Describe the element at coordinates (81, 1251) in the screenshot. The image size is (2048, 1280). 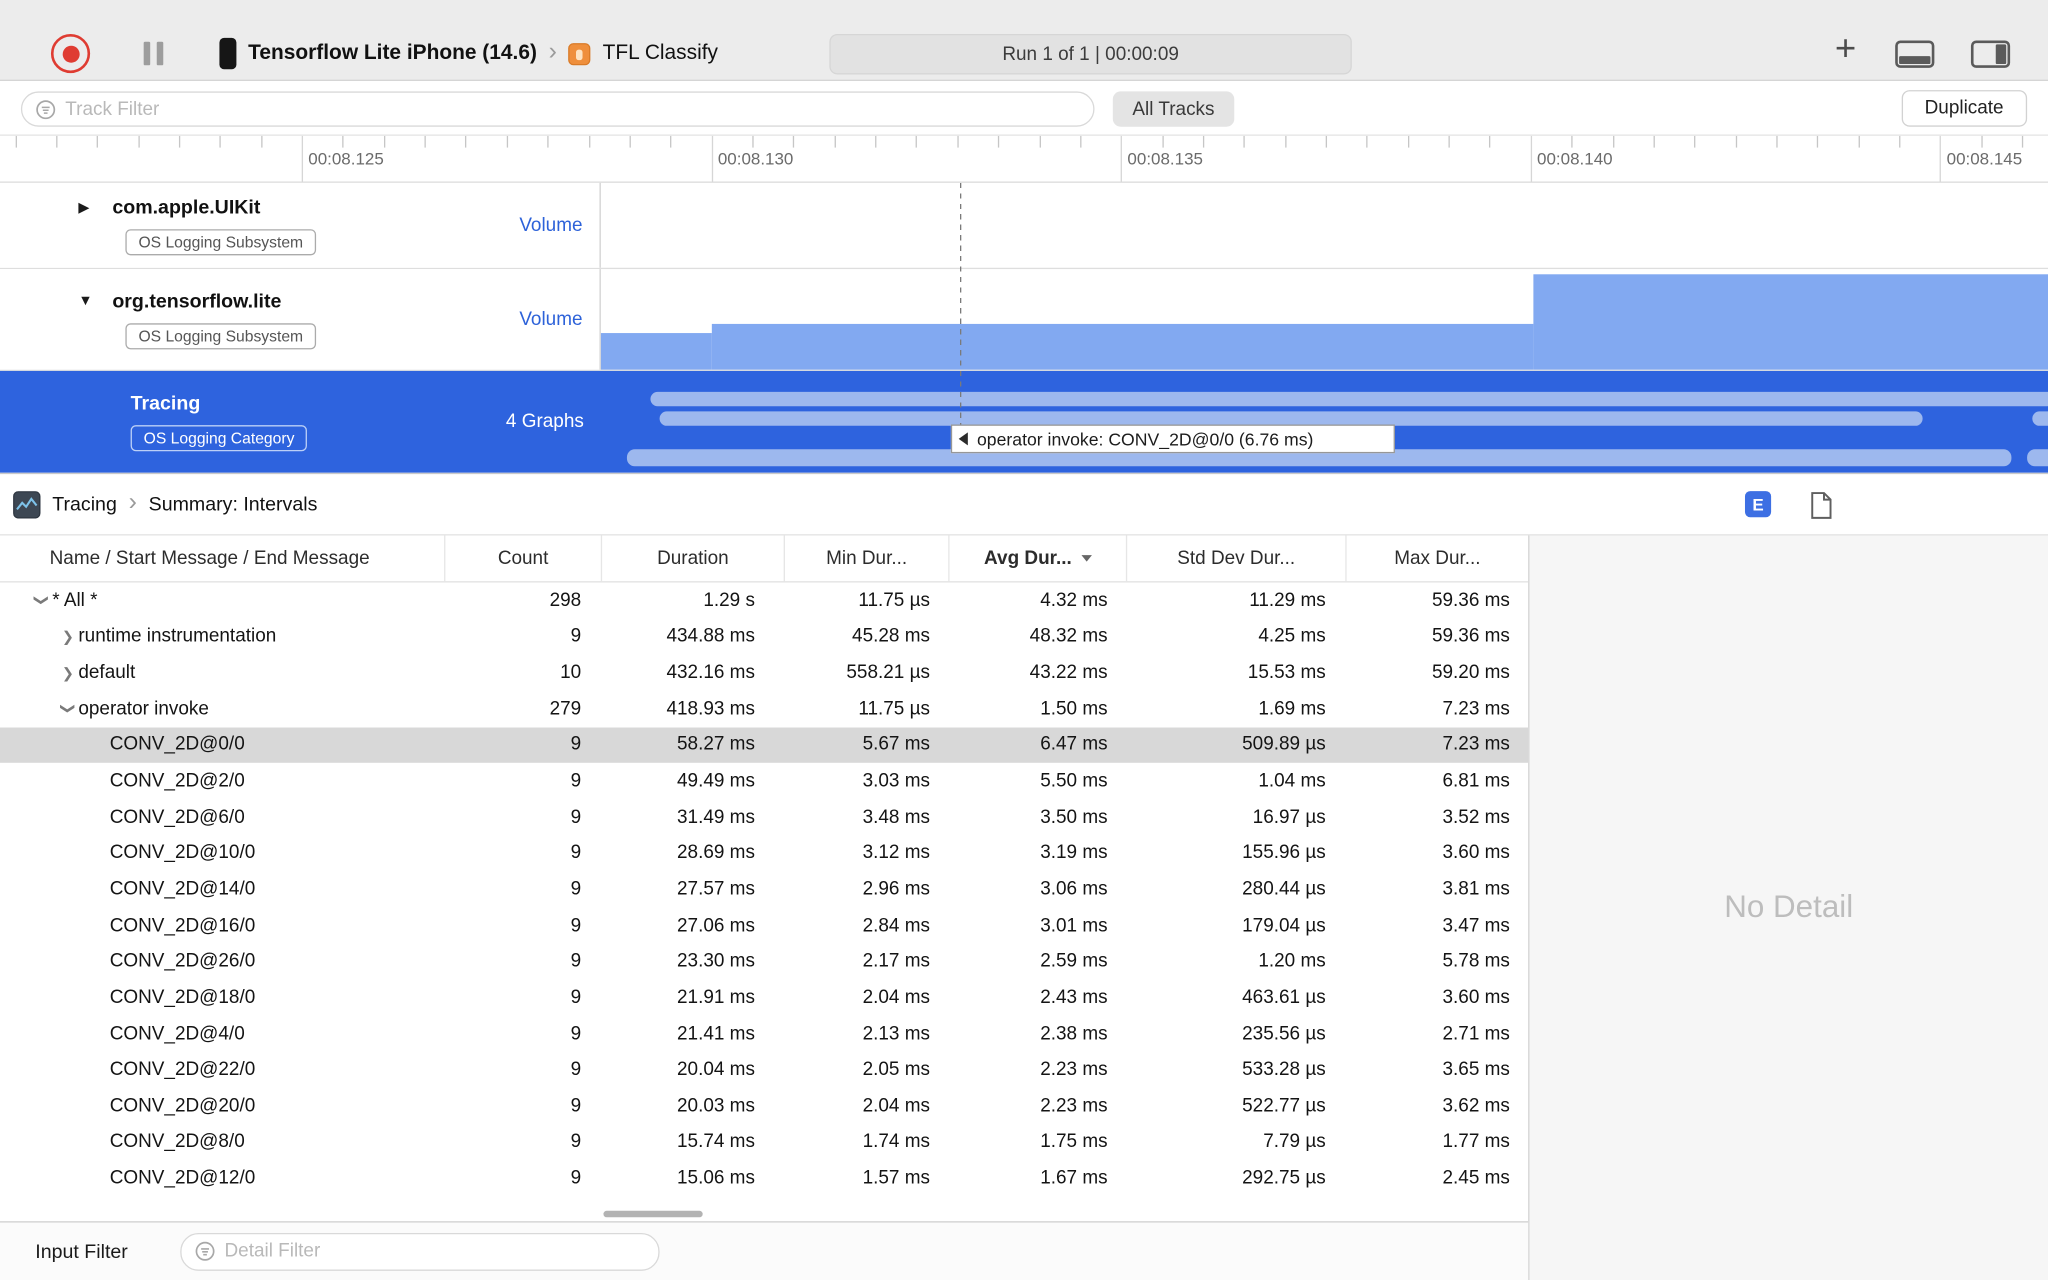
I see `input-filter-label: Input Filter` at that location.